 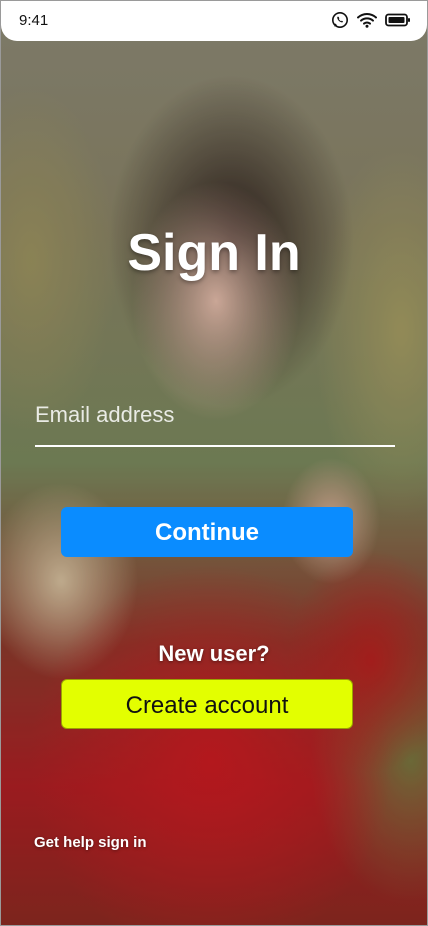 I want to click on email-field, so click(x=215, y=417).